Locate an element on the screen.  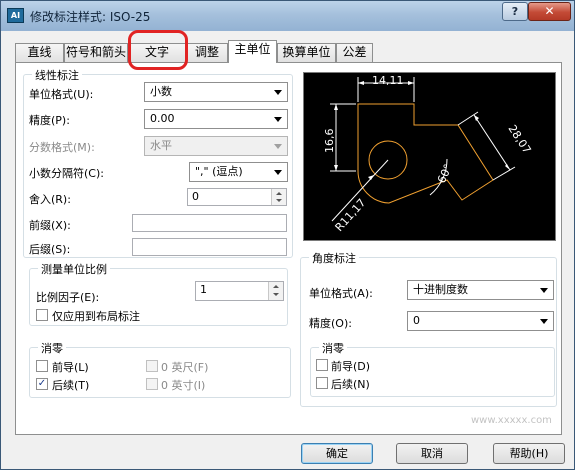
preview-drawing: 14,11 16,6 28,07 60° R11,17 is located at coordinates (428, 154).